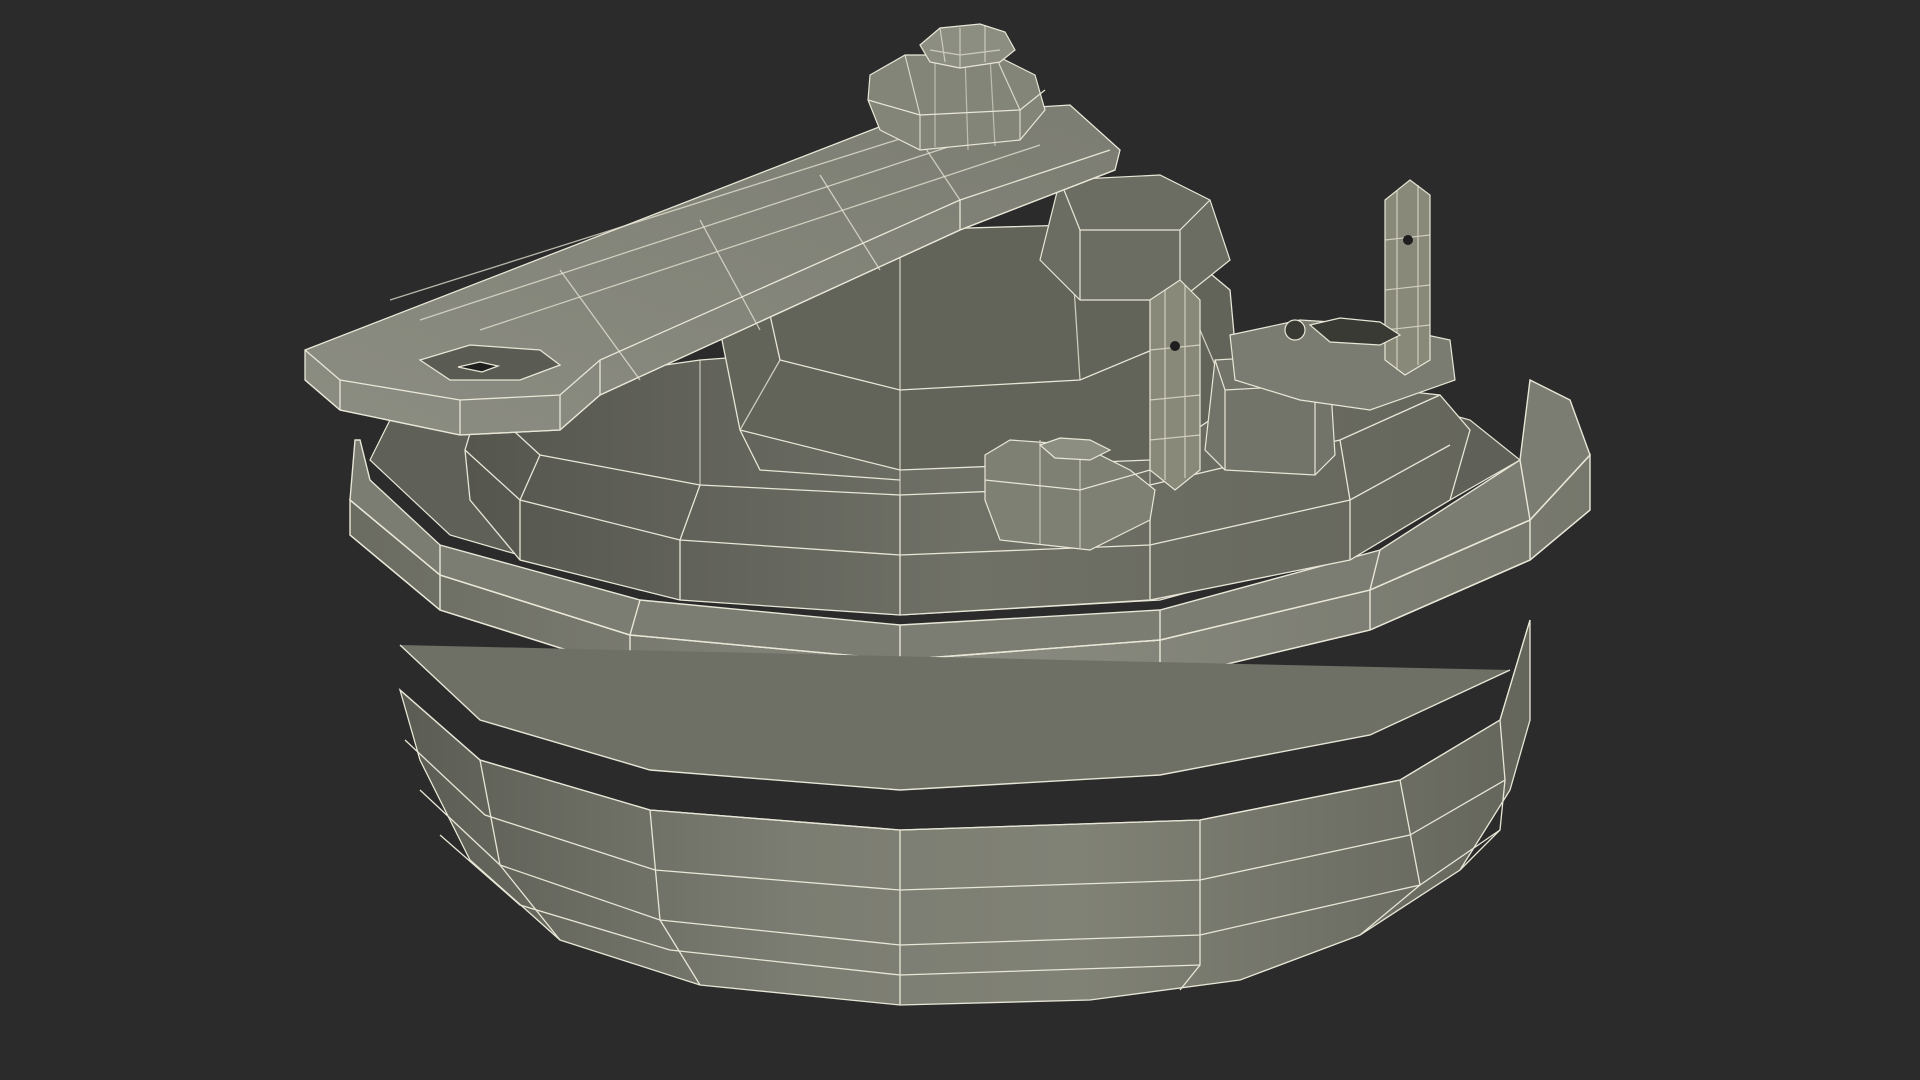  What do you see at coordinates (956, 87) in the screenshot?
I see `hex-nut` at bounding box center [956, 87].